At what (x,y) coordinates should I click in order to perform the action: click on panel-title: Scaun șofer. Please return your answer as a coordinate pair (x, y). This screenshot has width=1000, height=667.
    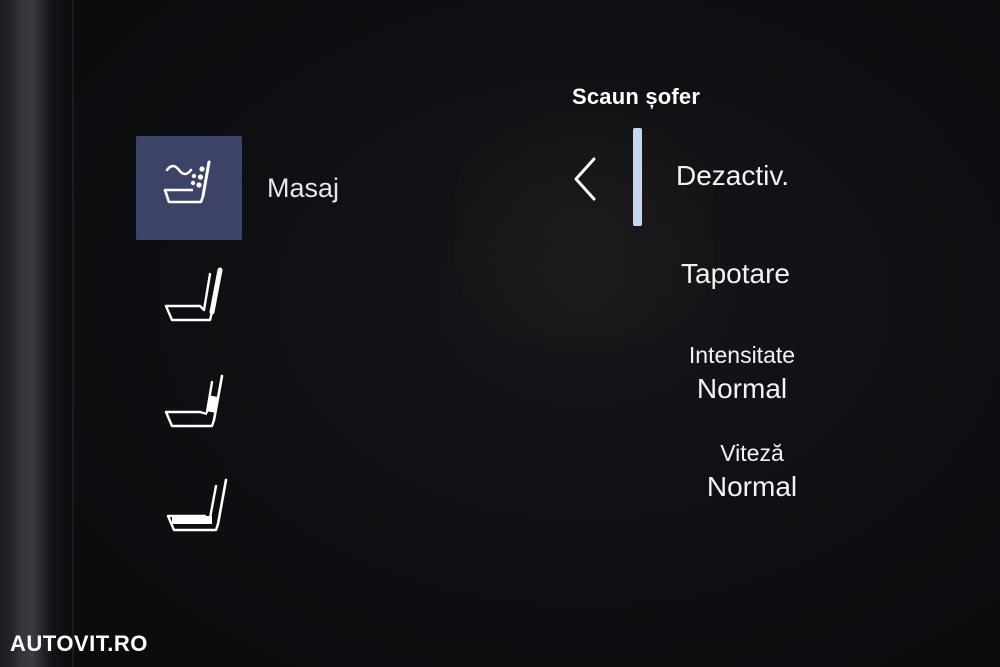
    Looking at the image, I should click on (636, 96).